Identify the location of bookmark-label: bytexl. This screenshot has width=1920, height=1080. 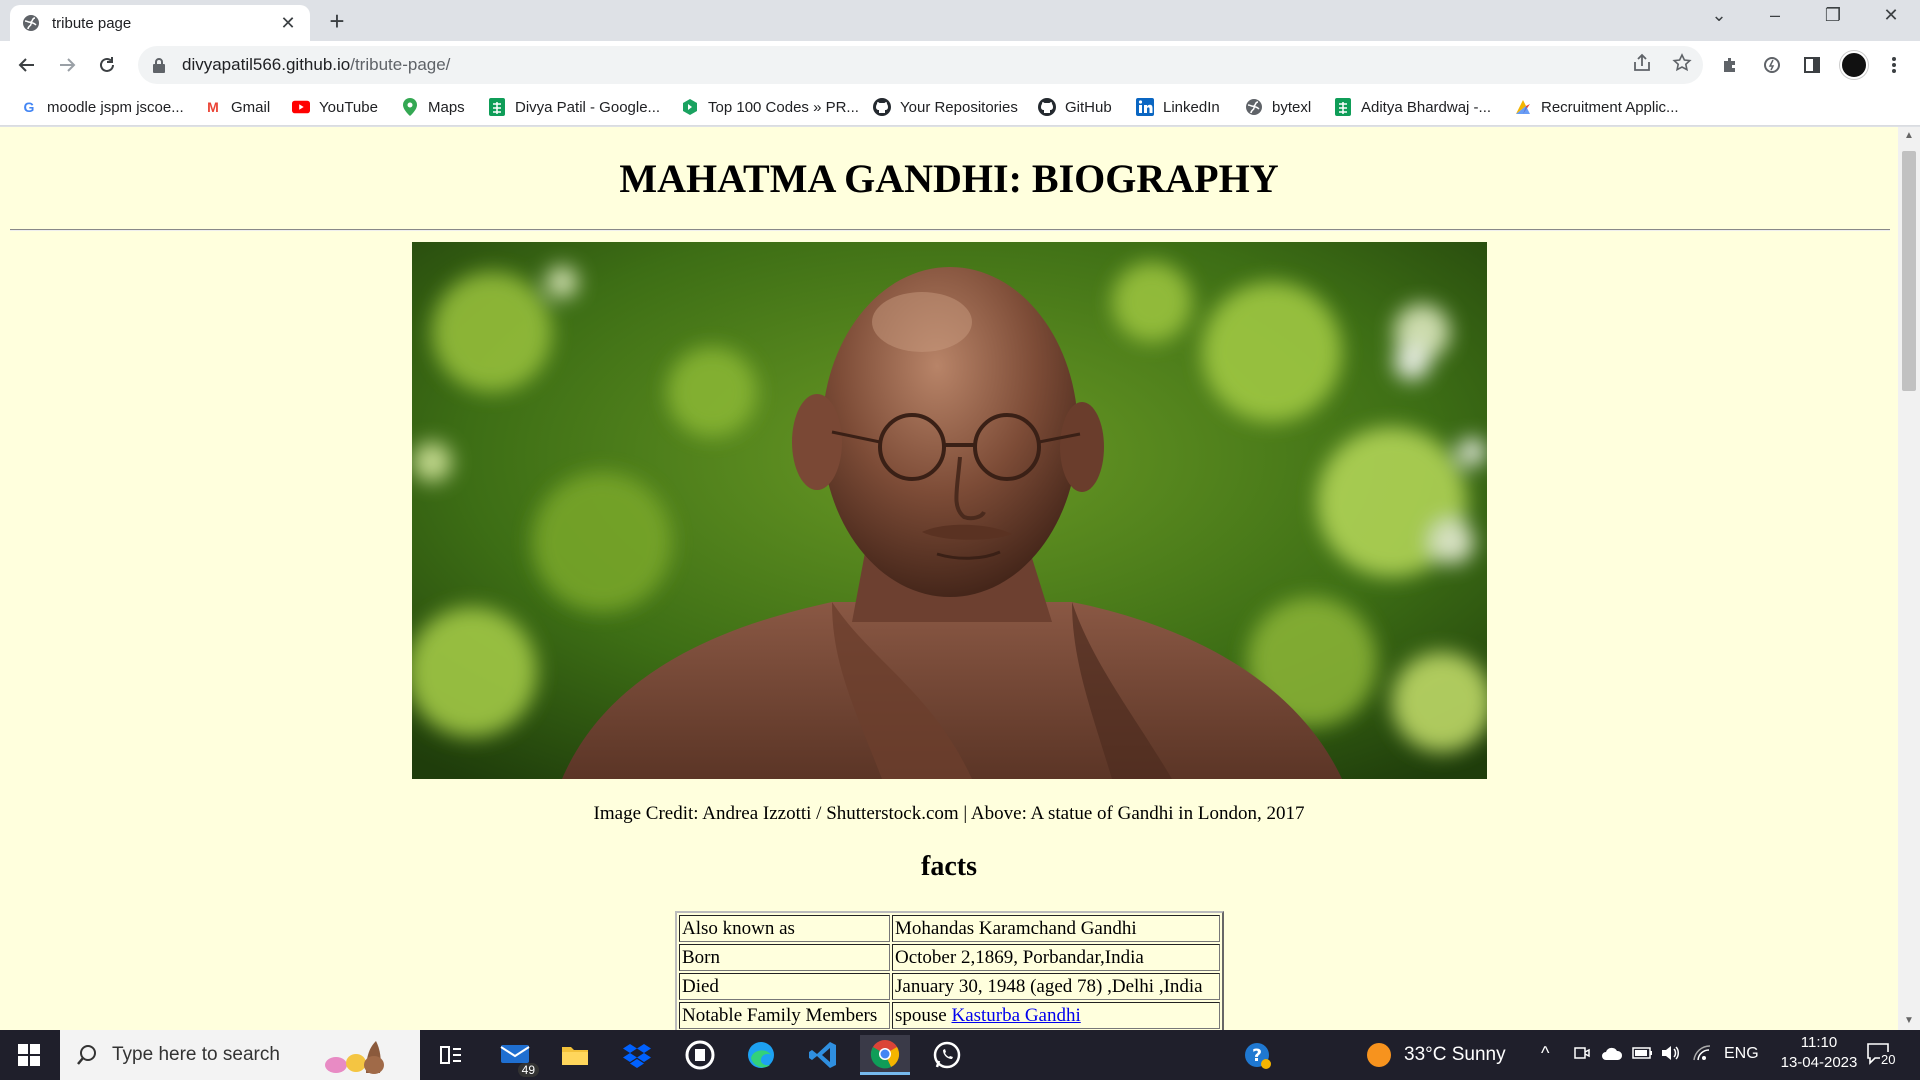
(1292, 107).